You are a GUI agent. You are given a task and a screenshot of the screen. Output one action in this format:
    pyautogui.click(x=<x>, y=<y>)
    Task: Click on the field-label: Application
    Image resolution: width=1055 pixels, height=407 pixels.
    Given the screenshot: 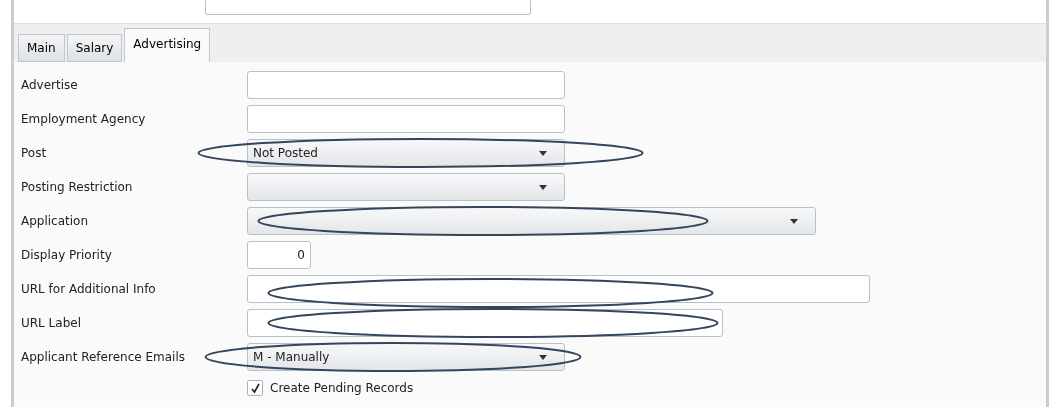 What is the action you would take?
    pyautogui.click(x=55, y=221)
    